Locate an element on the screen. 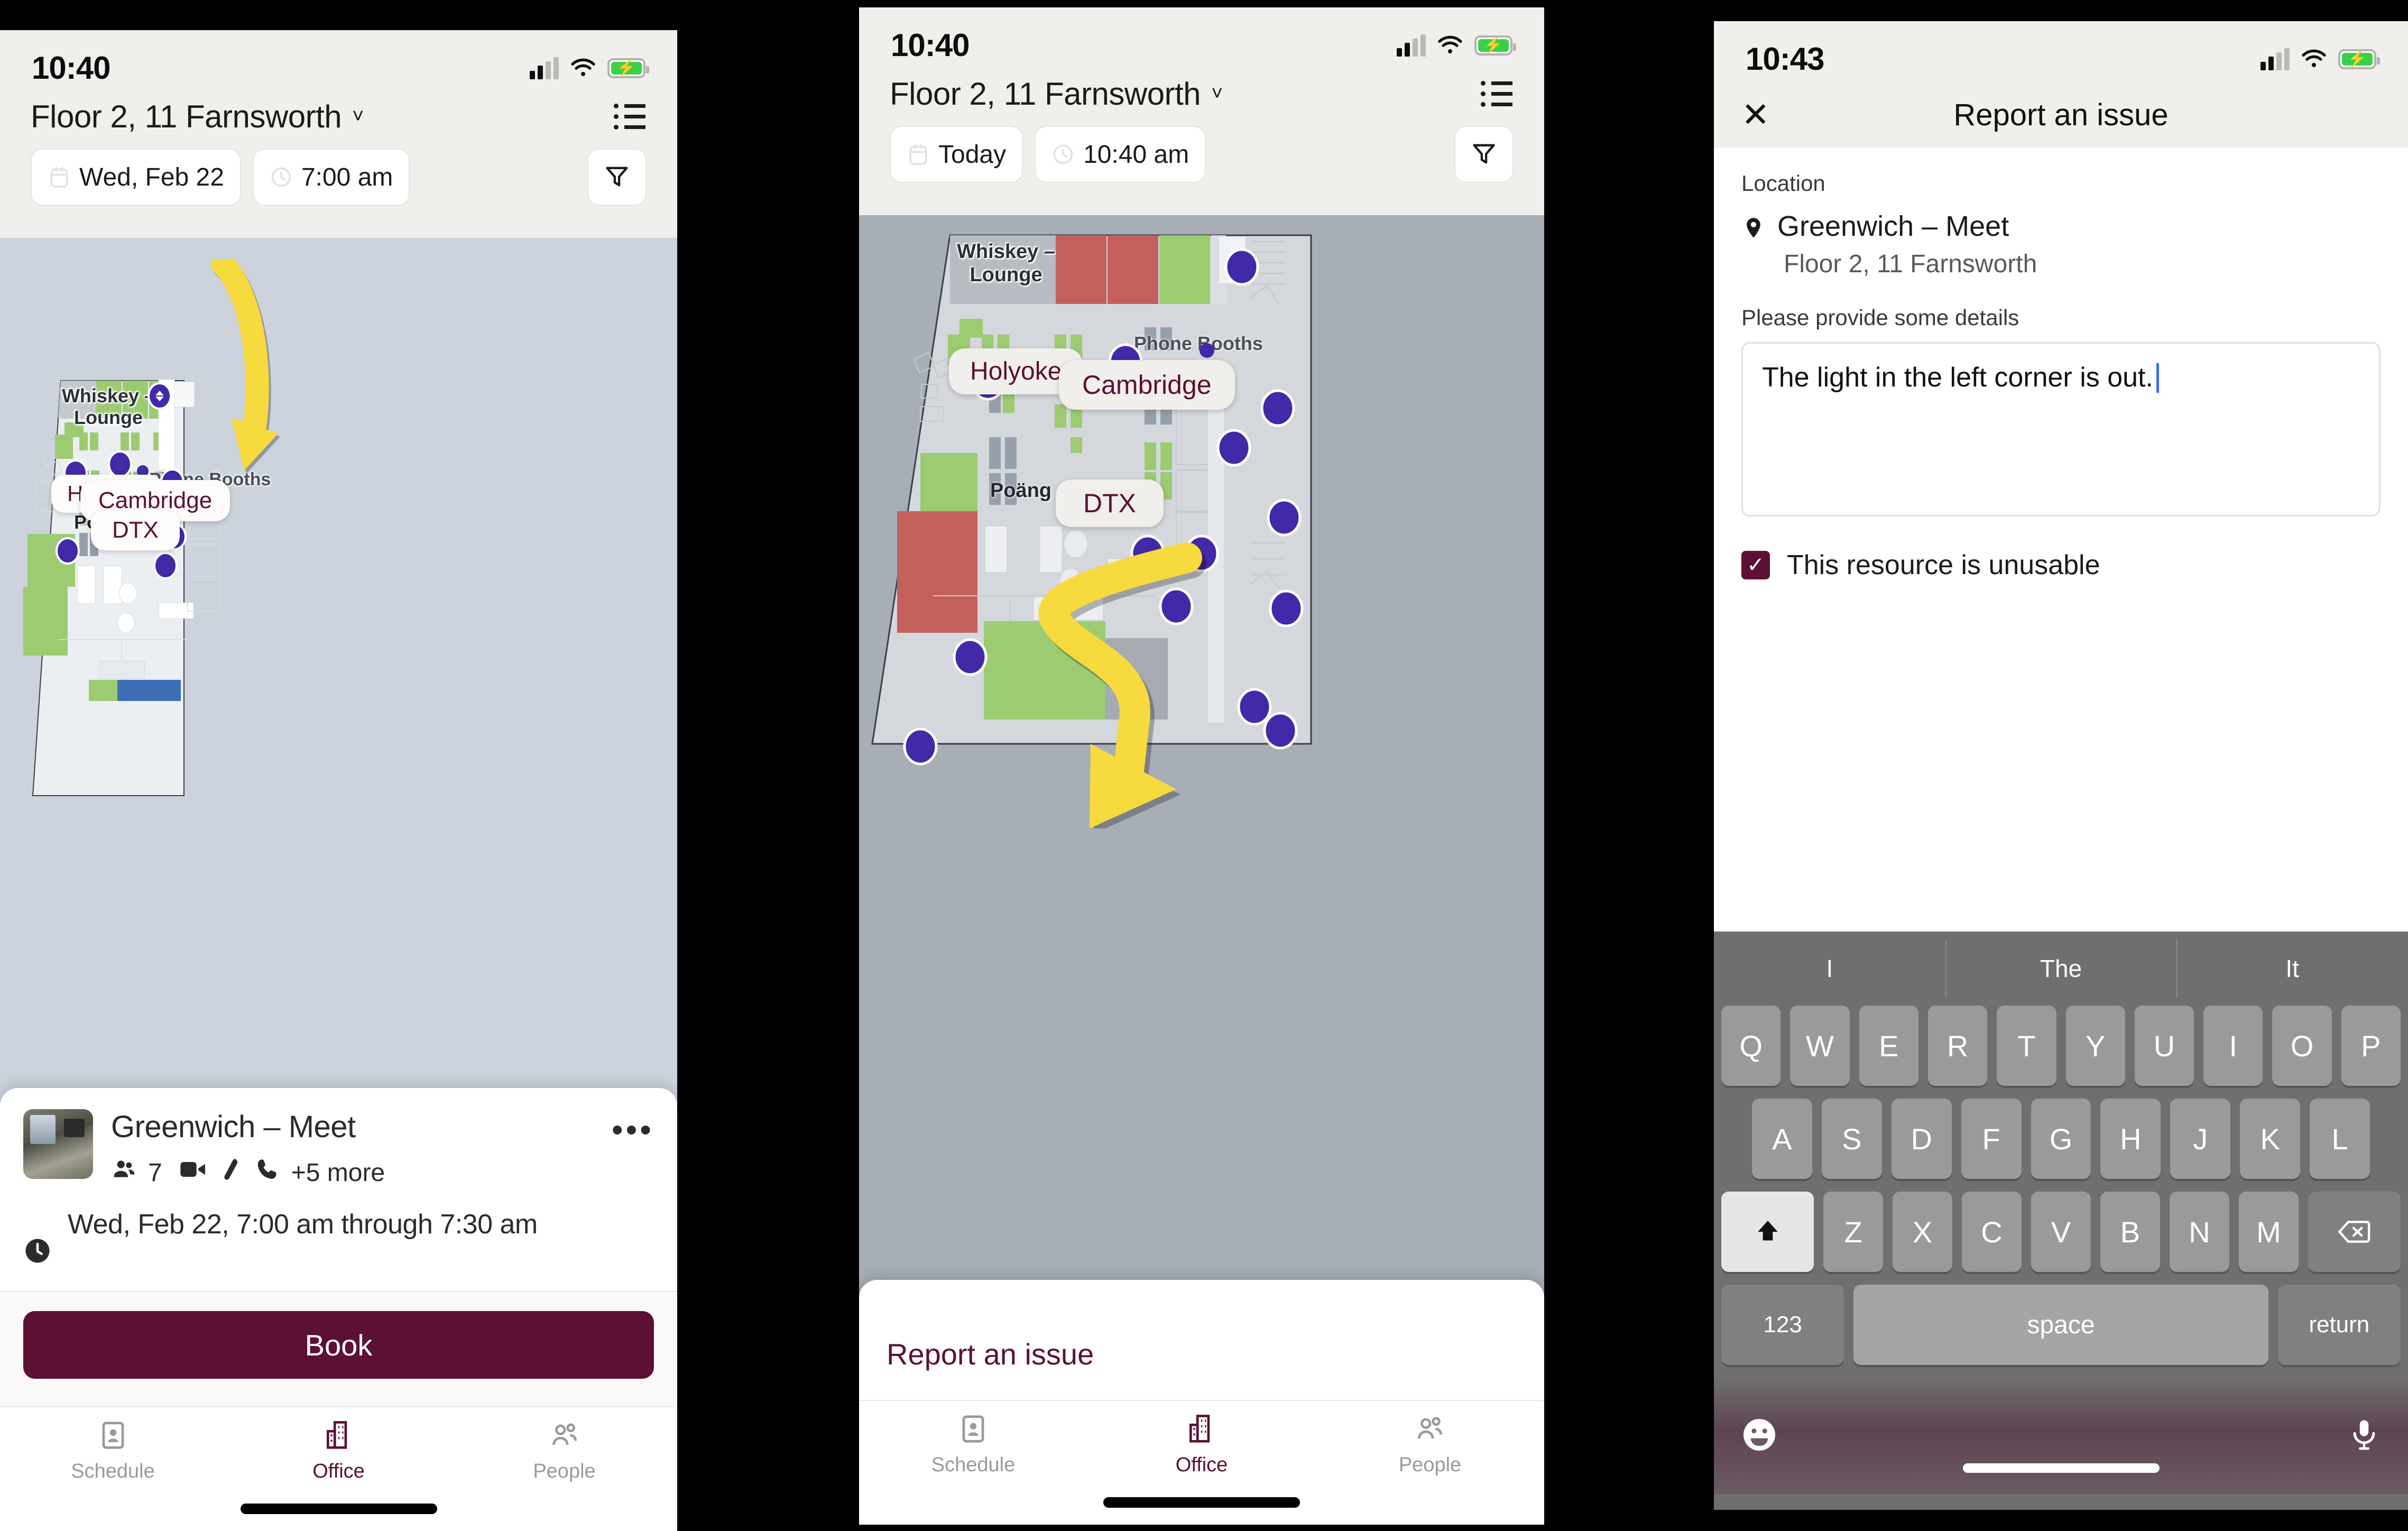 This screenshot has height=1531, width=2408. key-e: E is located at coordinates (1888, 1046).